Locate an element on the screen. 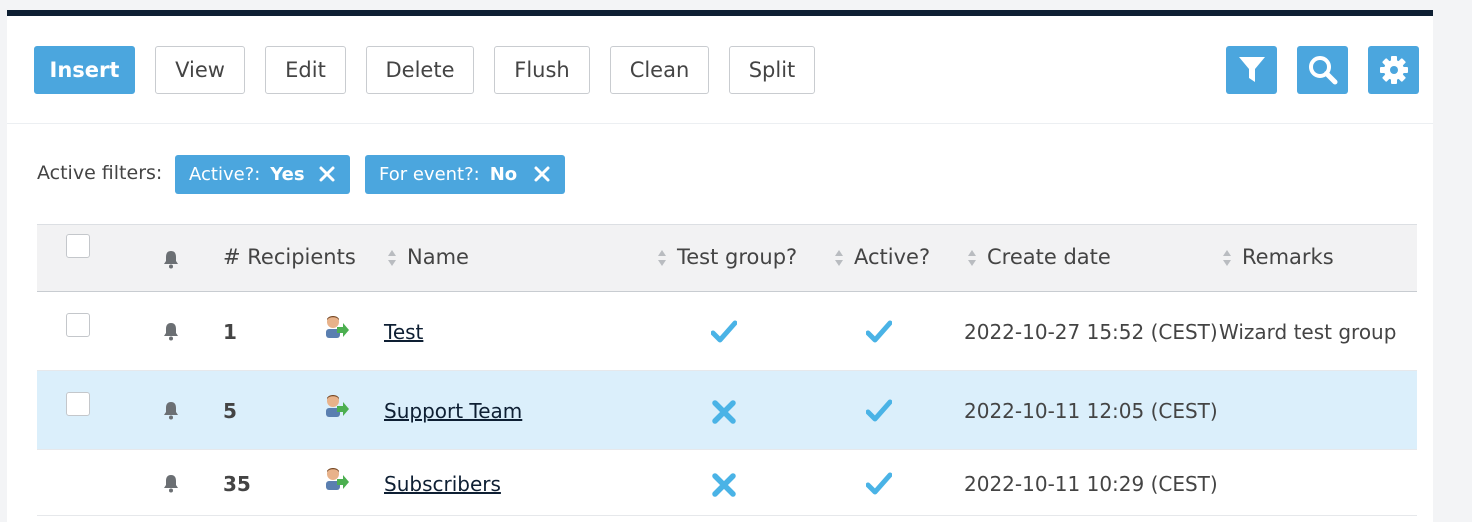  header-test-group: Test group? is located at coordinates (727, 257).